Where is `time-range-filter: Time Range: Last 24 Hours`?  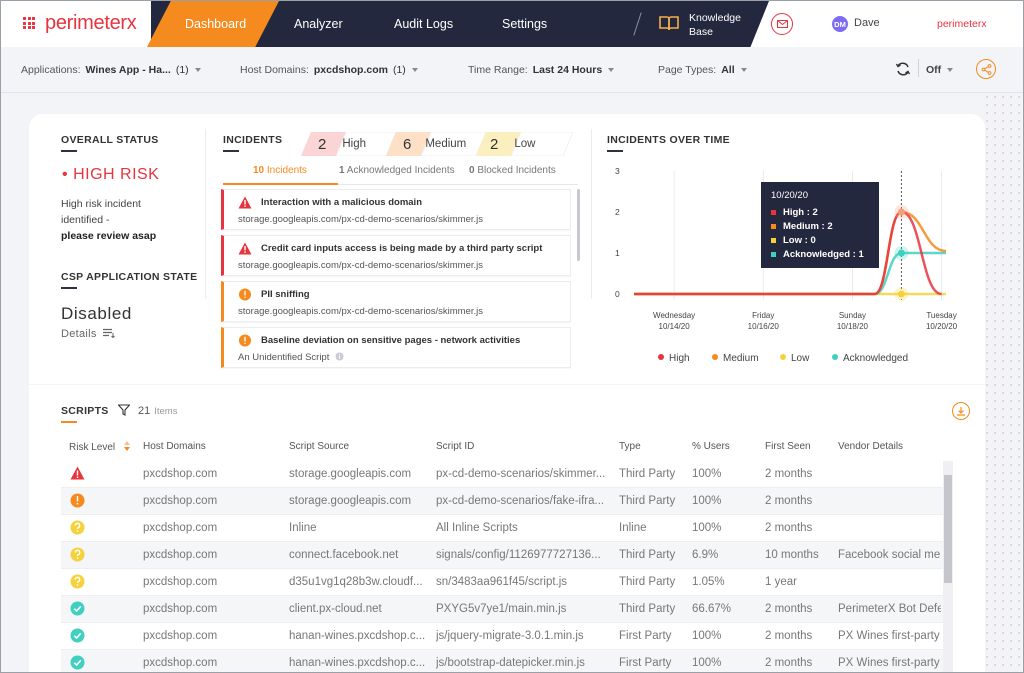
time-range-filter: Time Range: Last 24 Hours is located at coordinates (541, 70).